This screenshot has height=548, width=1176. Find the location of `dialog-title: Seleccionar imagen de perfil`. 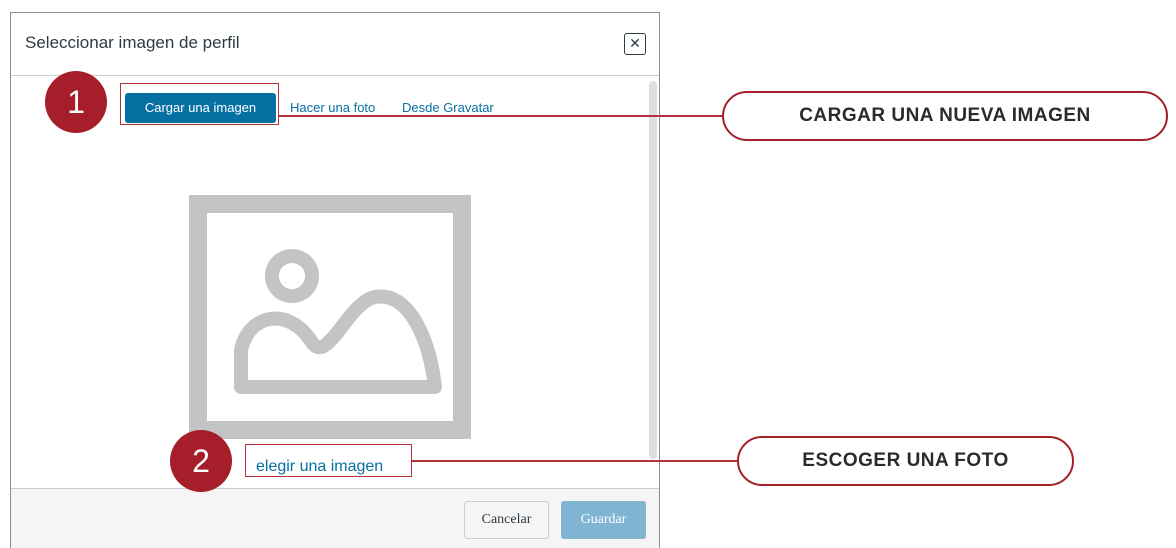

dialog-title: Seleccionar imagen de perfil is located at coordinates (132, 42).